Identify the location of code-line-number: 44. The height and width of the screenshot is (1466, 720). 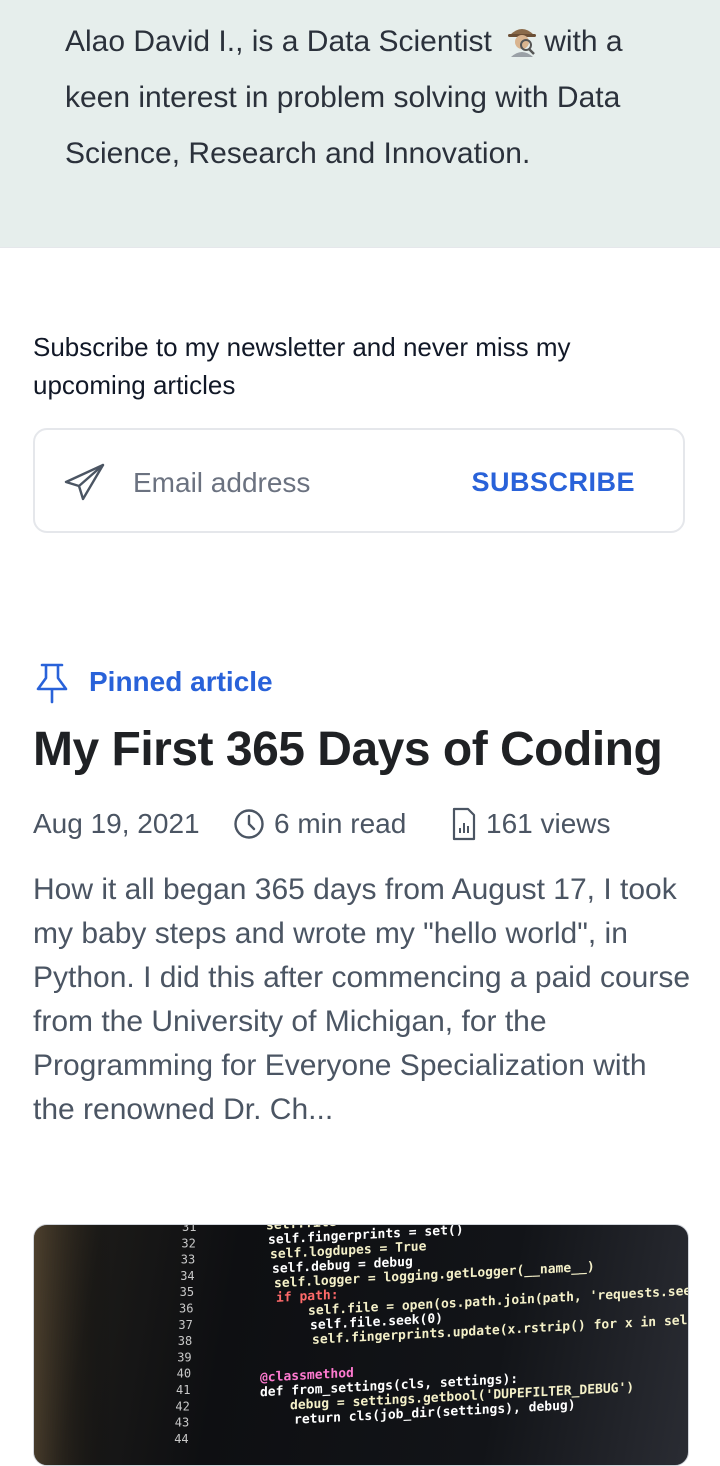
(181, 1439).